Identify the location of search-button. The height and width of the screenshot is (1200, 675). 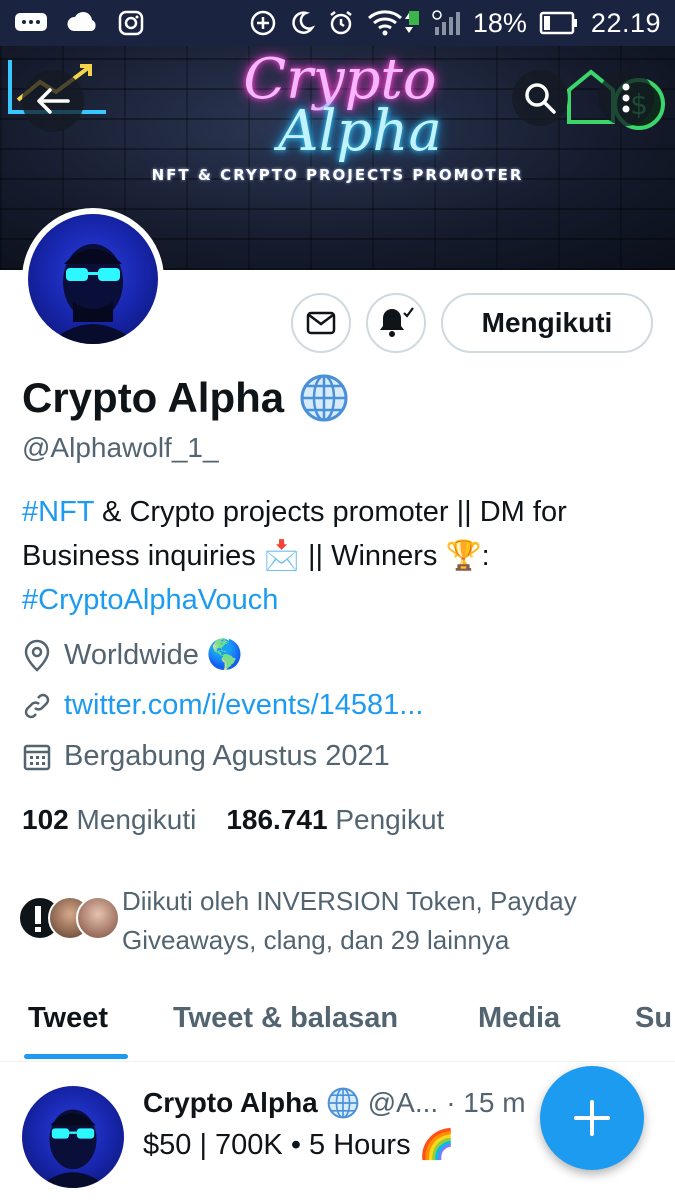
(540, 98).